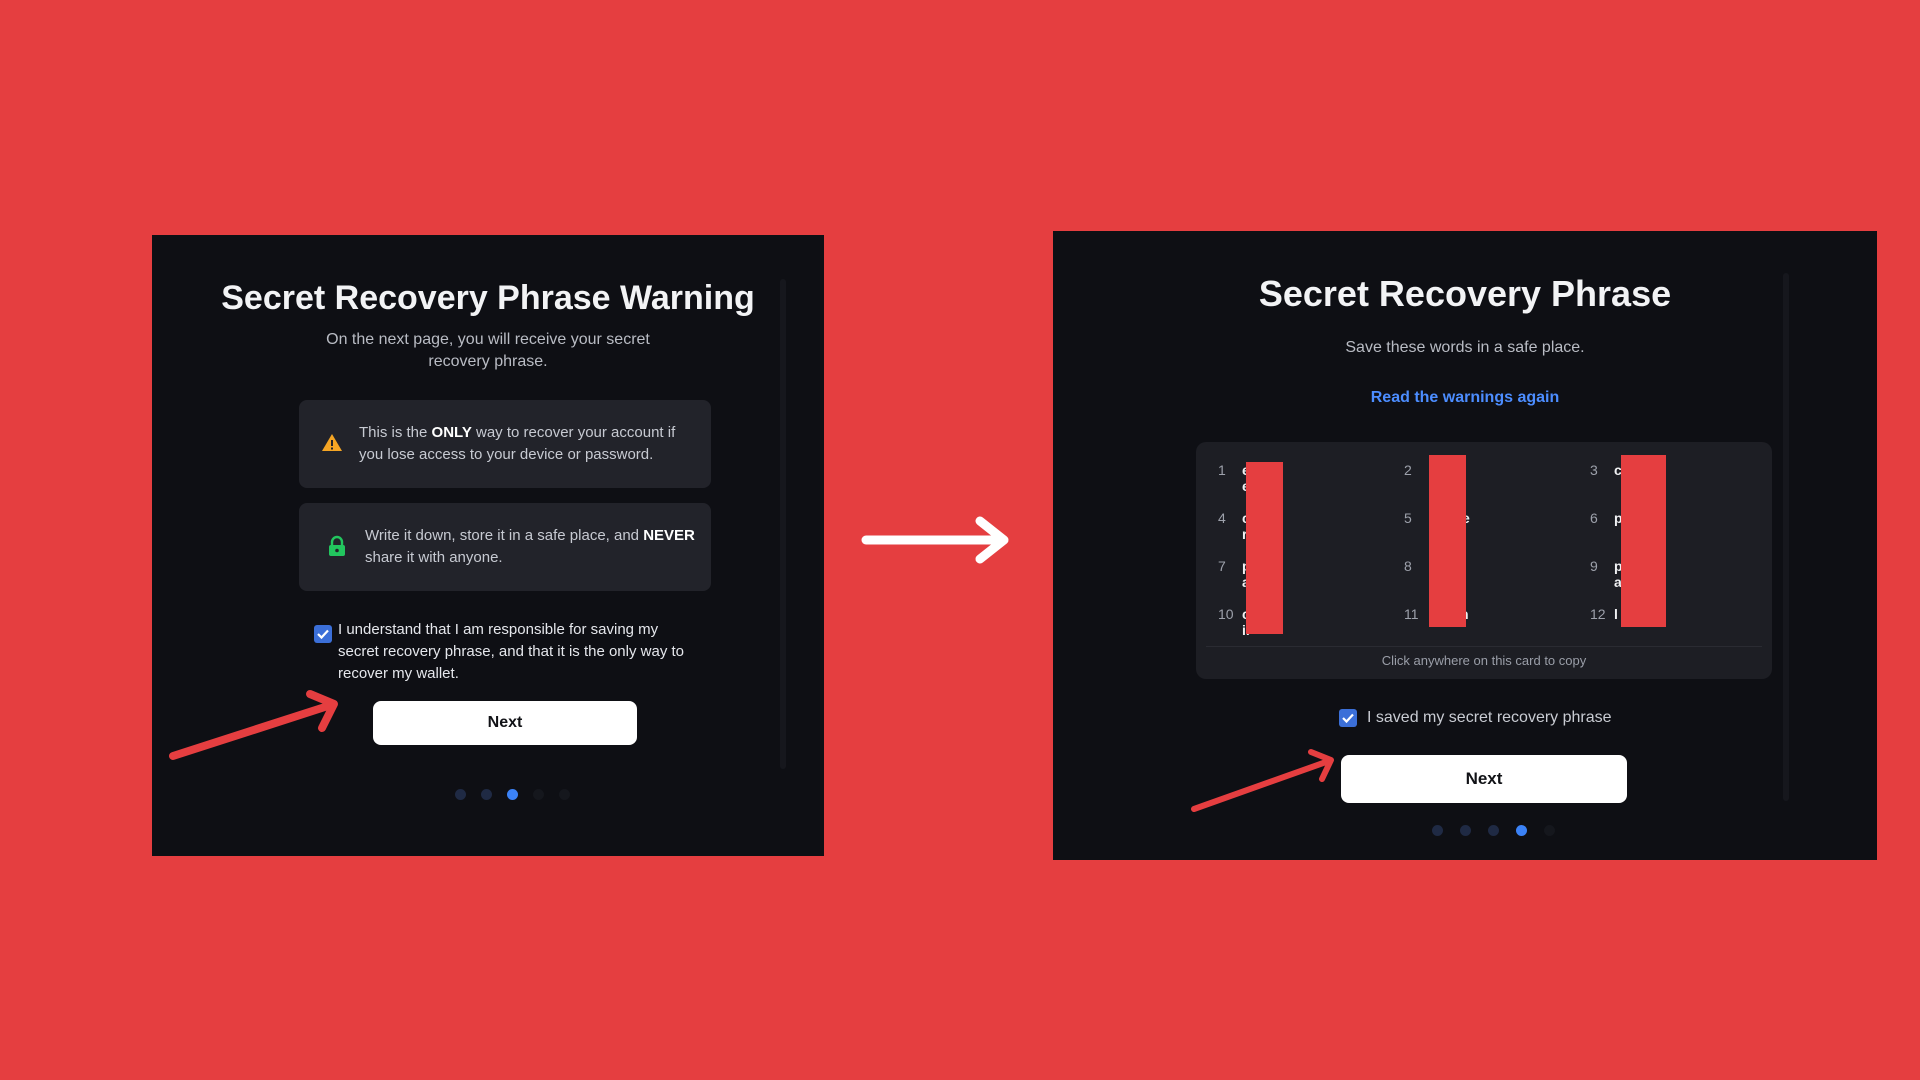 This screenshot has height=1080, width=1920. I want to click on understand-checkbox, so click(323, 634).